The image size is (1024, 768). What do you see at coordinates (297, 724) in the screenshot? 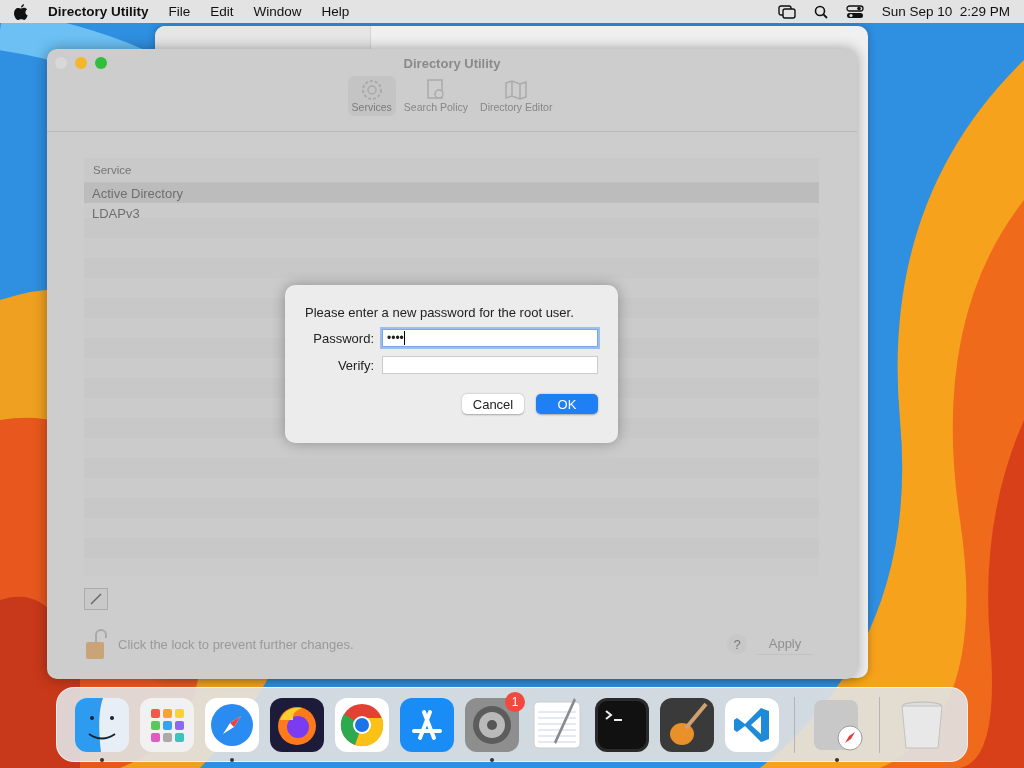
I see `fox-globe-icon` at bounding box center [297, 724].